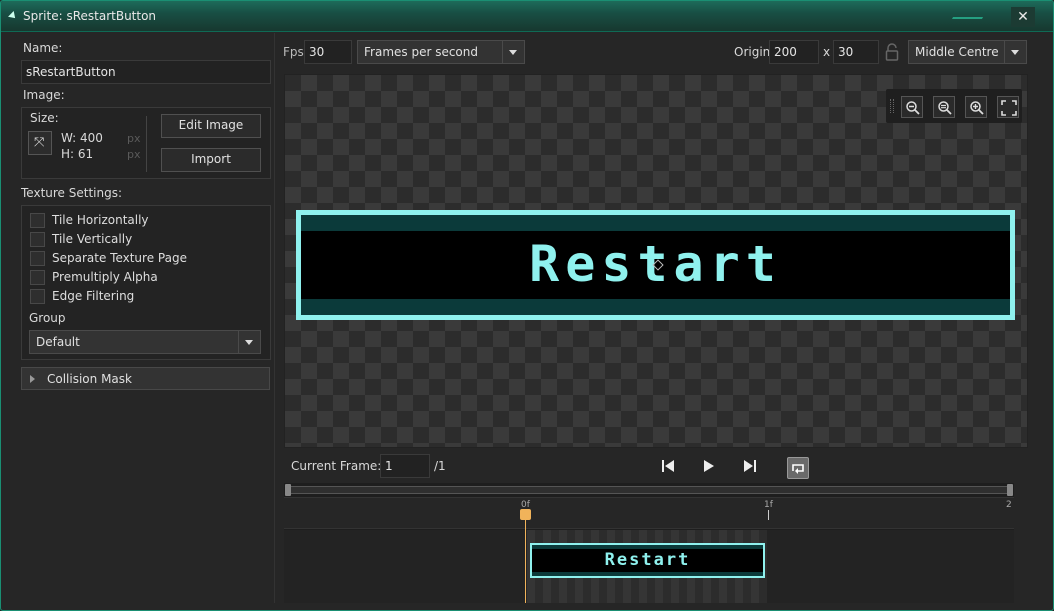  I want to click on sprite-image: Restart, so click(655, 265).